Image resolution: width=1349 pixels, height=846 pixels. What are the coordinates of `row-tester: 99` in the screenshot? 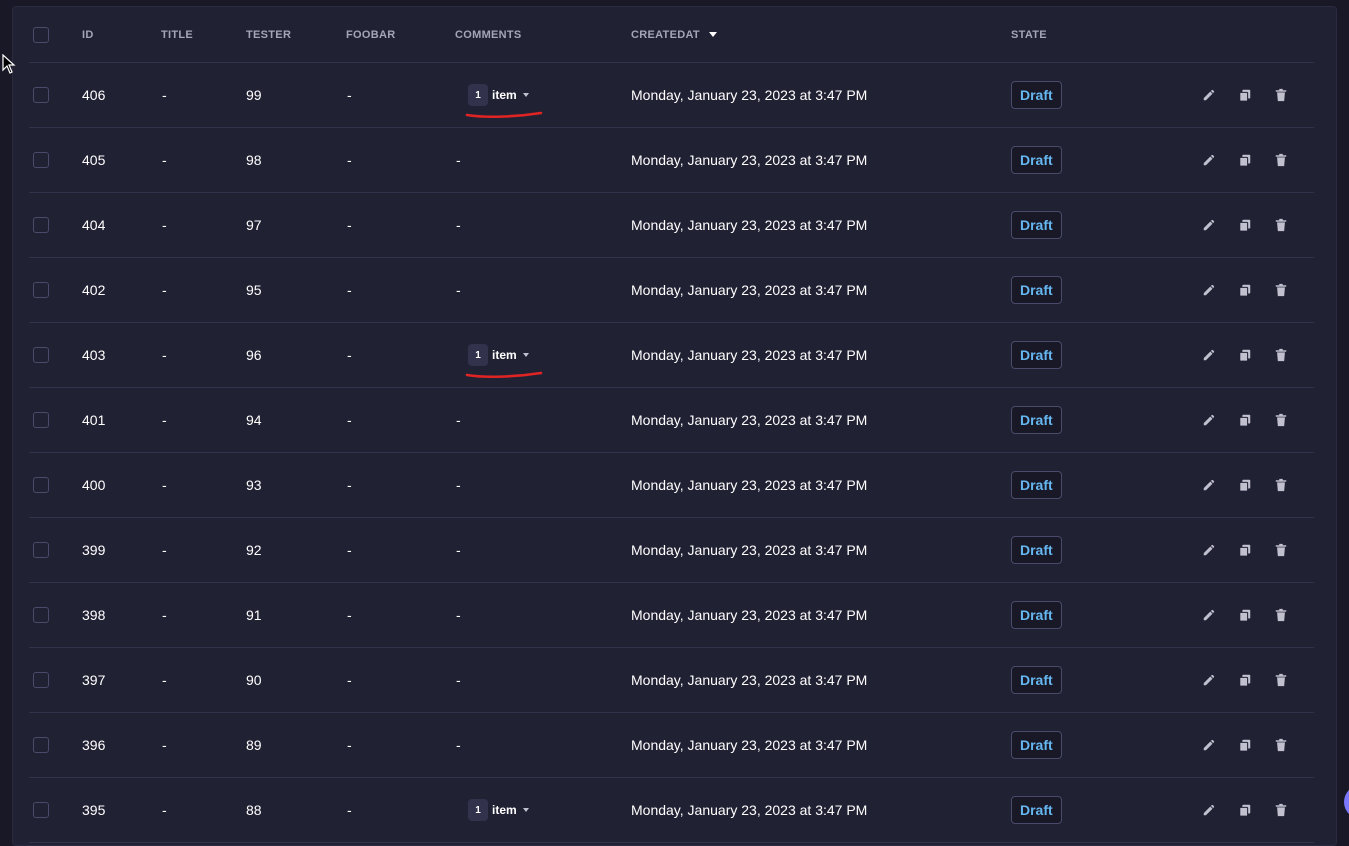 It's located at (254, 95).